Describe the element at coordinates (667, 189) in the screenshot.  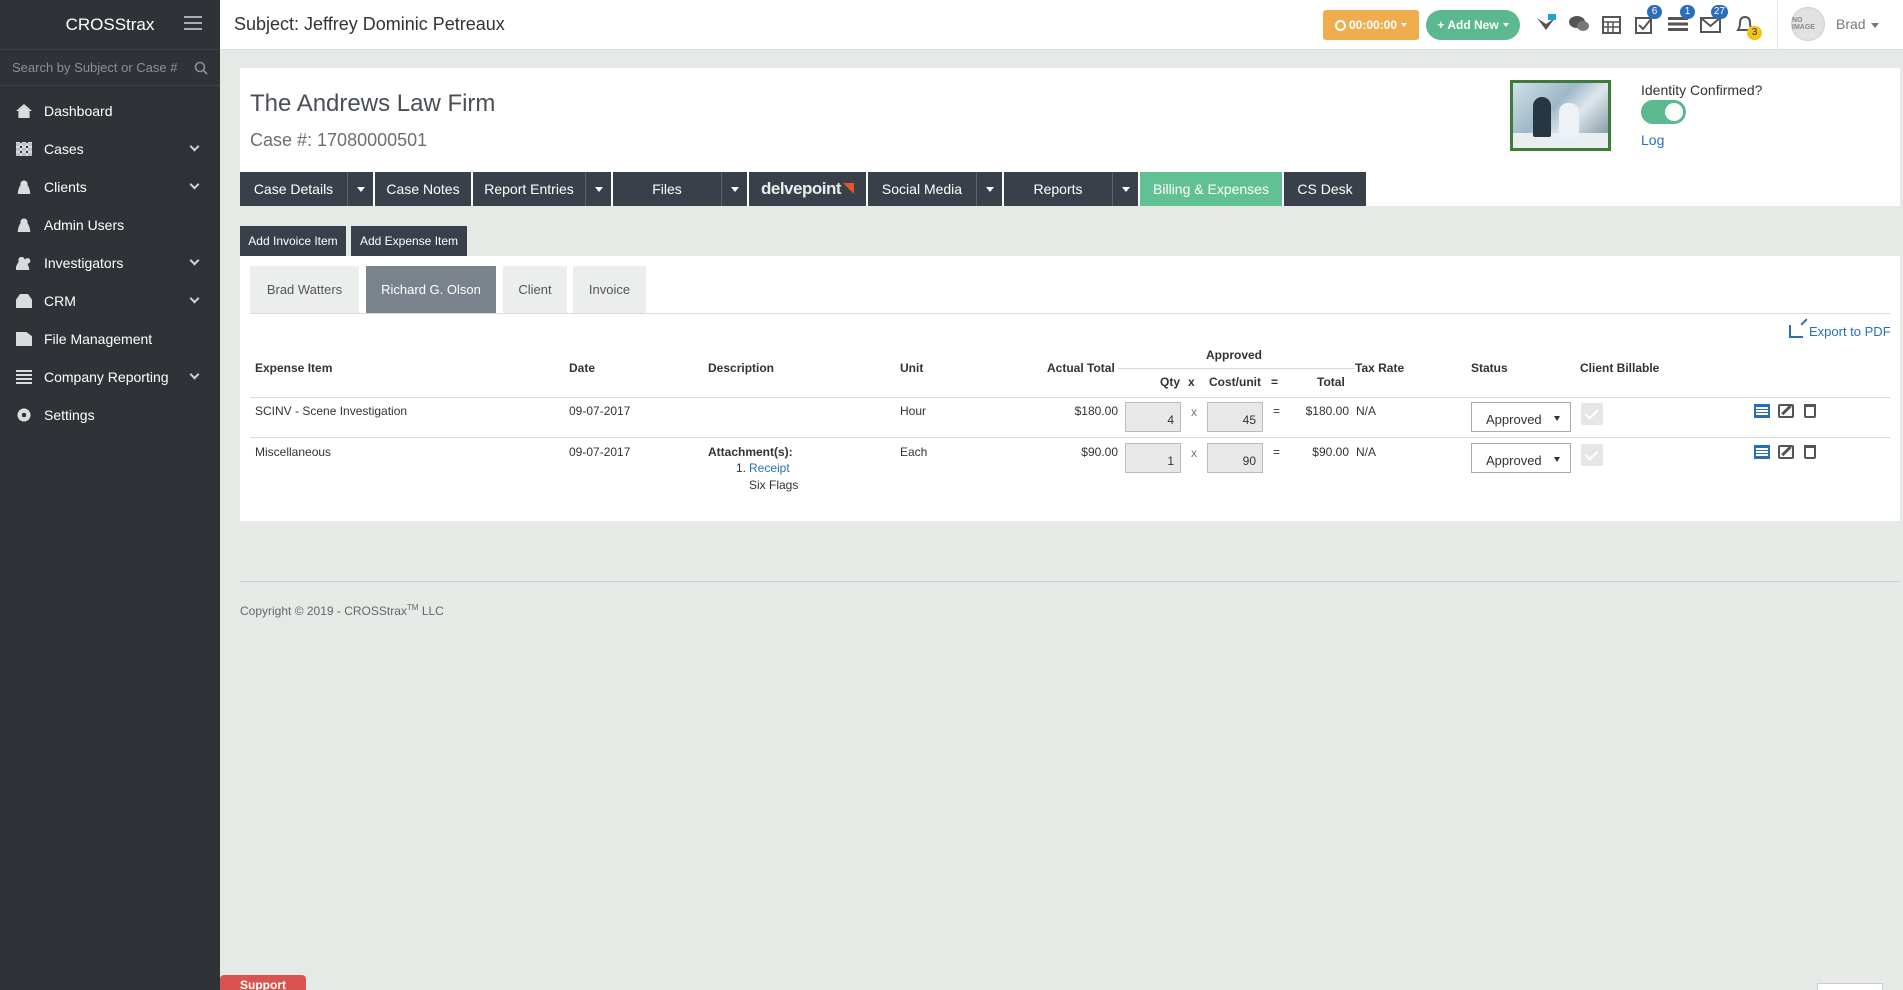
I see `tab-label: Files` at that location.